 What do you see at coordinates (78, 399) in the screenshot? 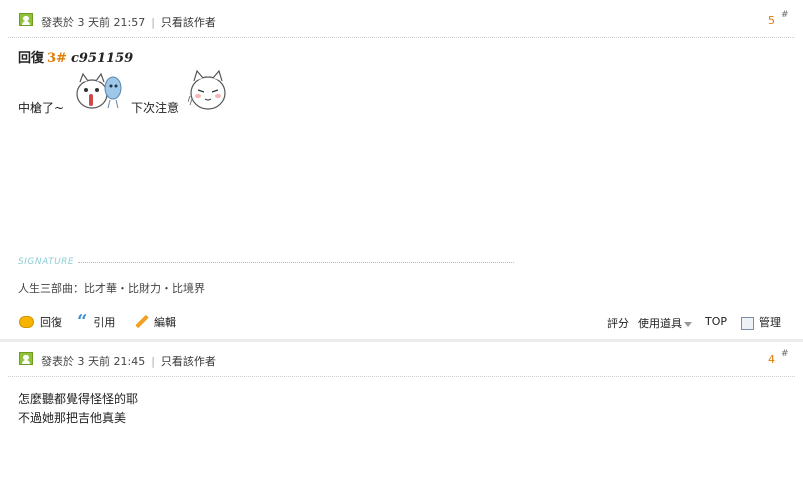
I see `message-line-1: 怎麼聽都覺得怪怪的耶` at bounding box center [78, 399].